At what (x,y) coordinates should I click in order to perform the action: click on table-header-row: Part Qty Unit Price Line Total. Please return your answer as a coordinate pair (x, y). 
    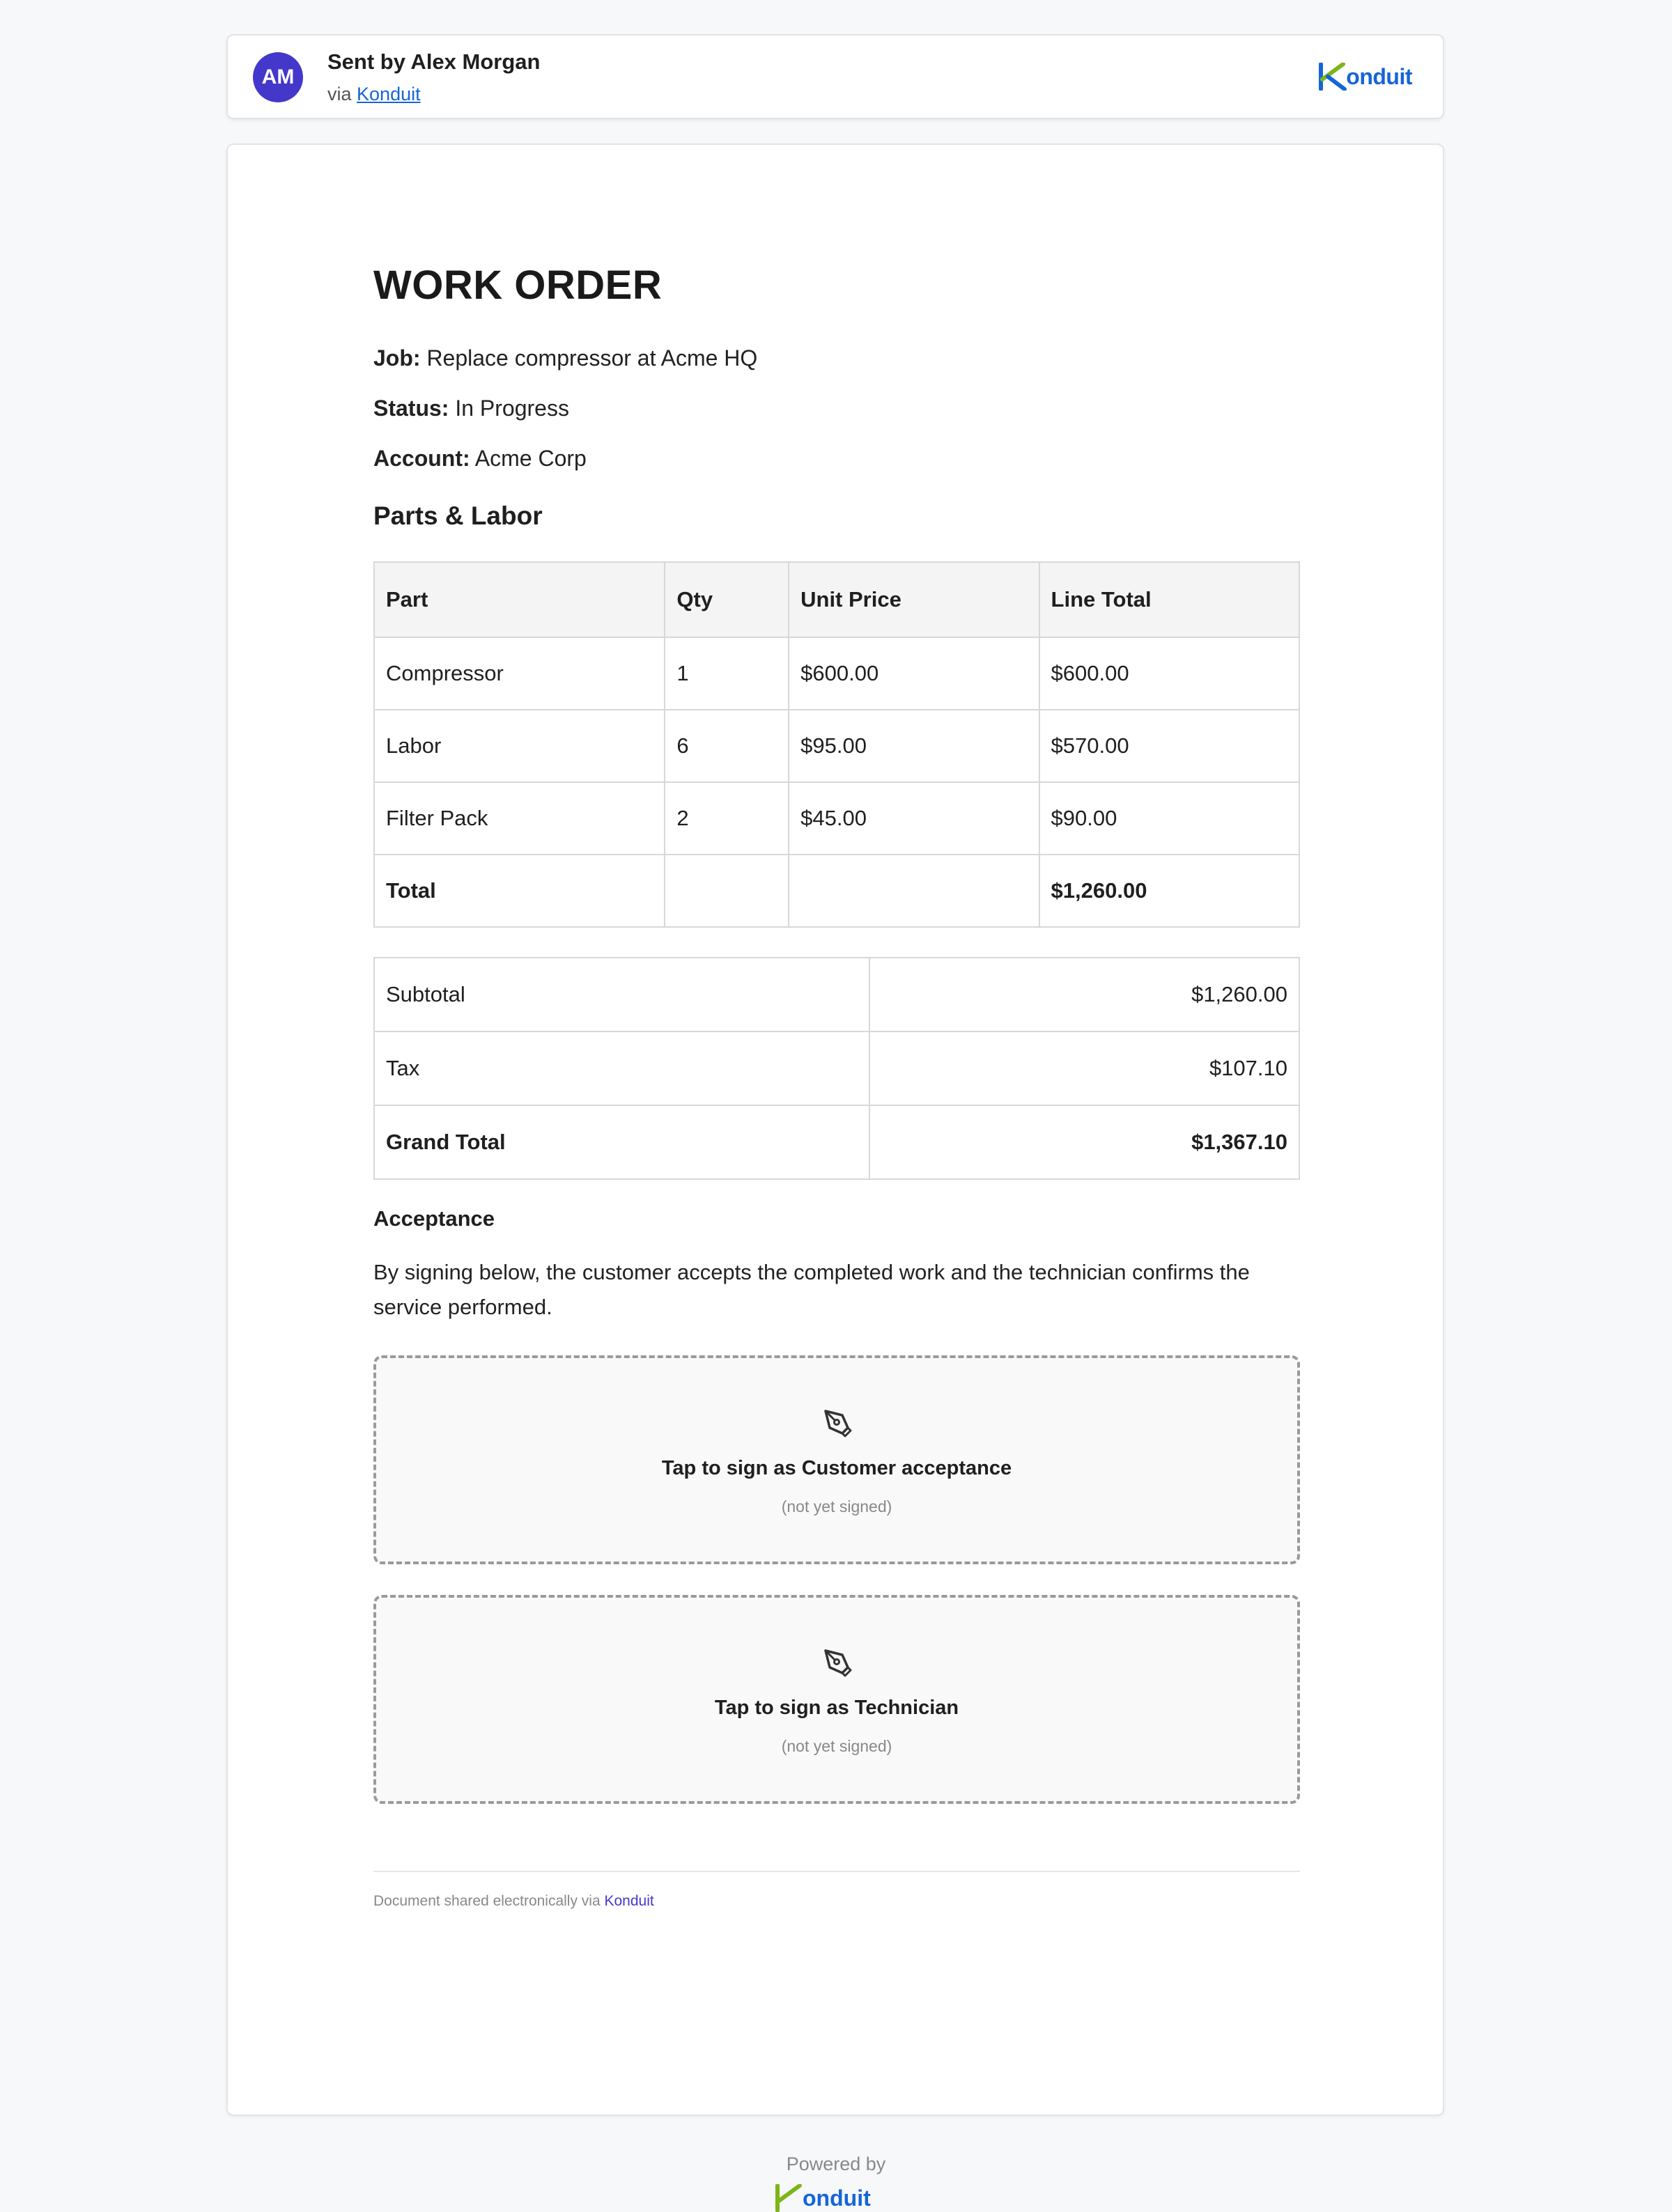
    Looking at the image, I should click on (837, 599).